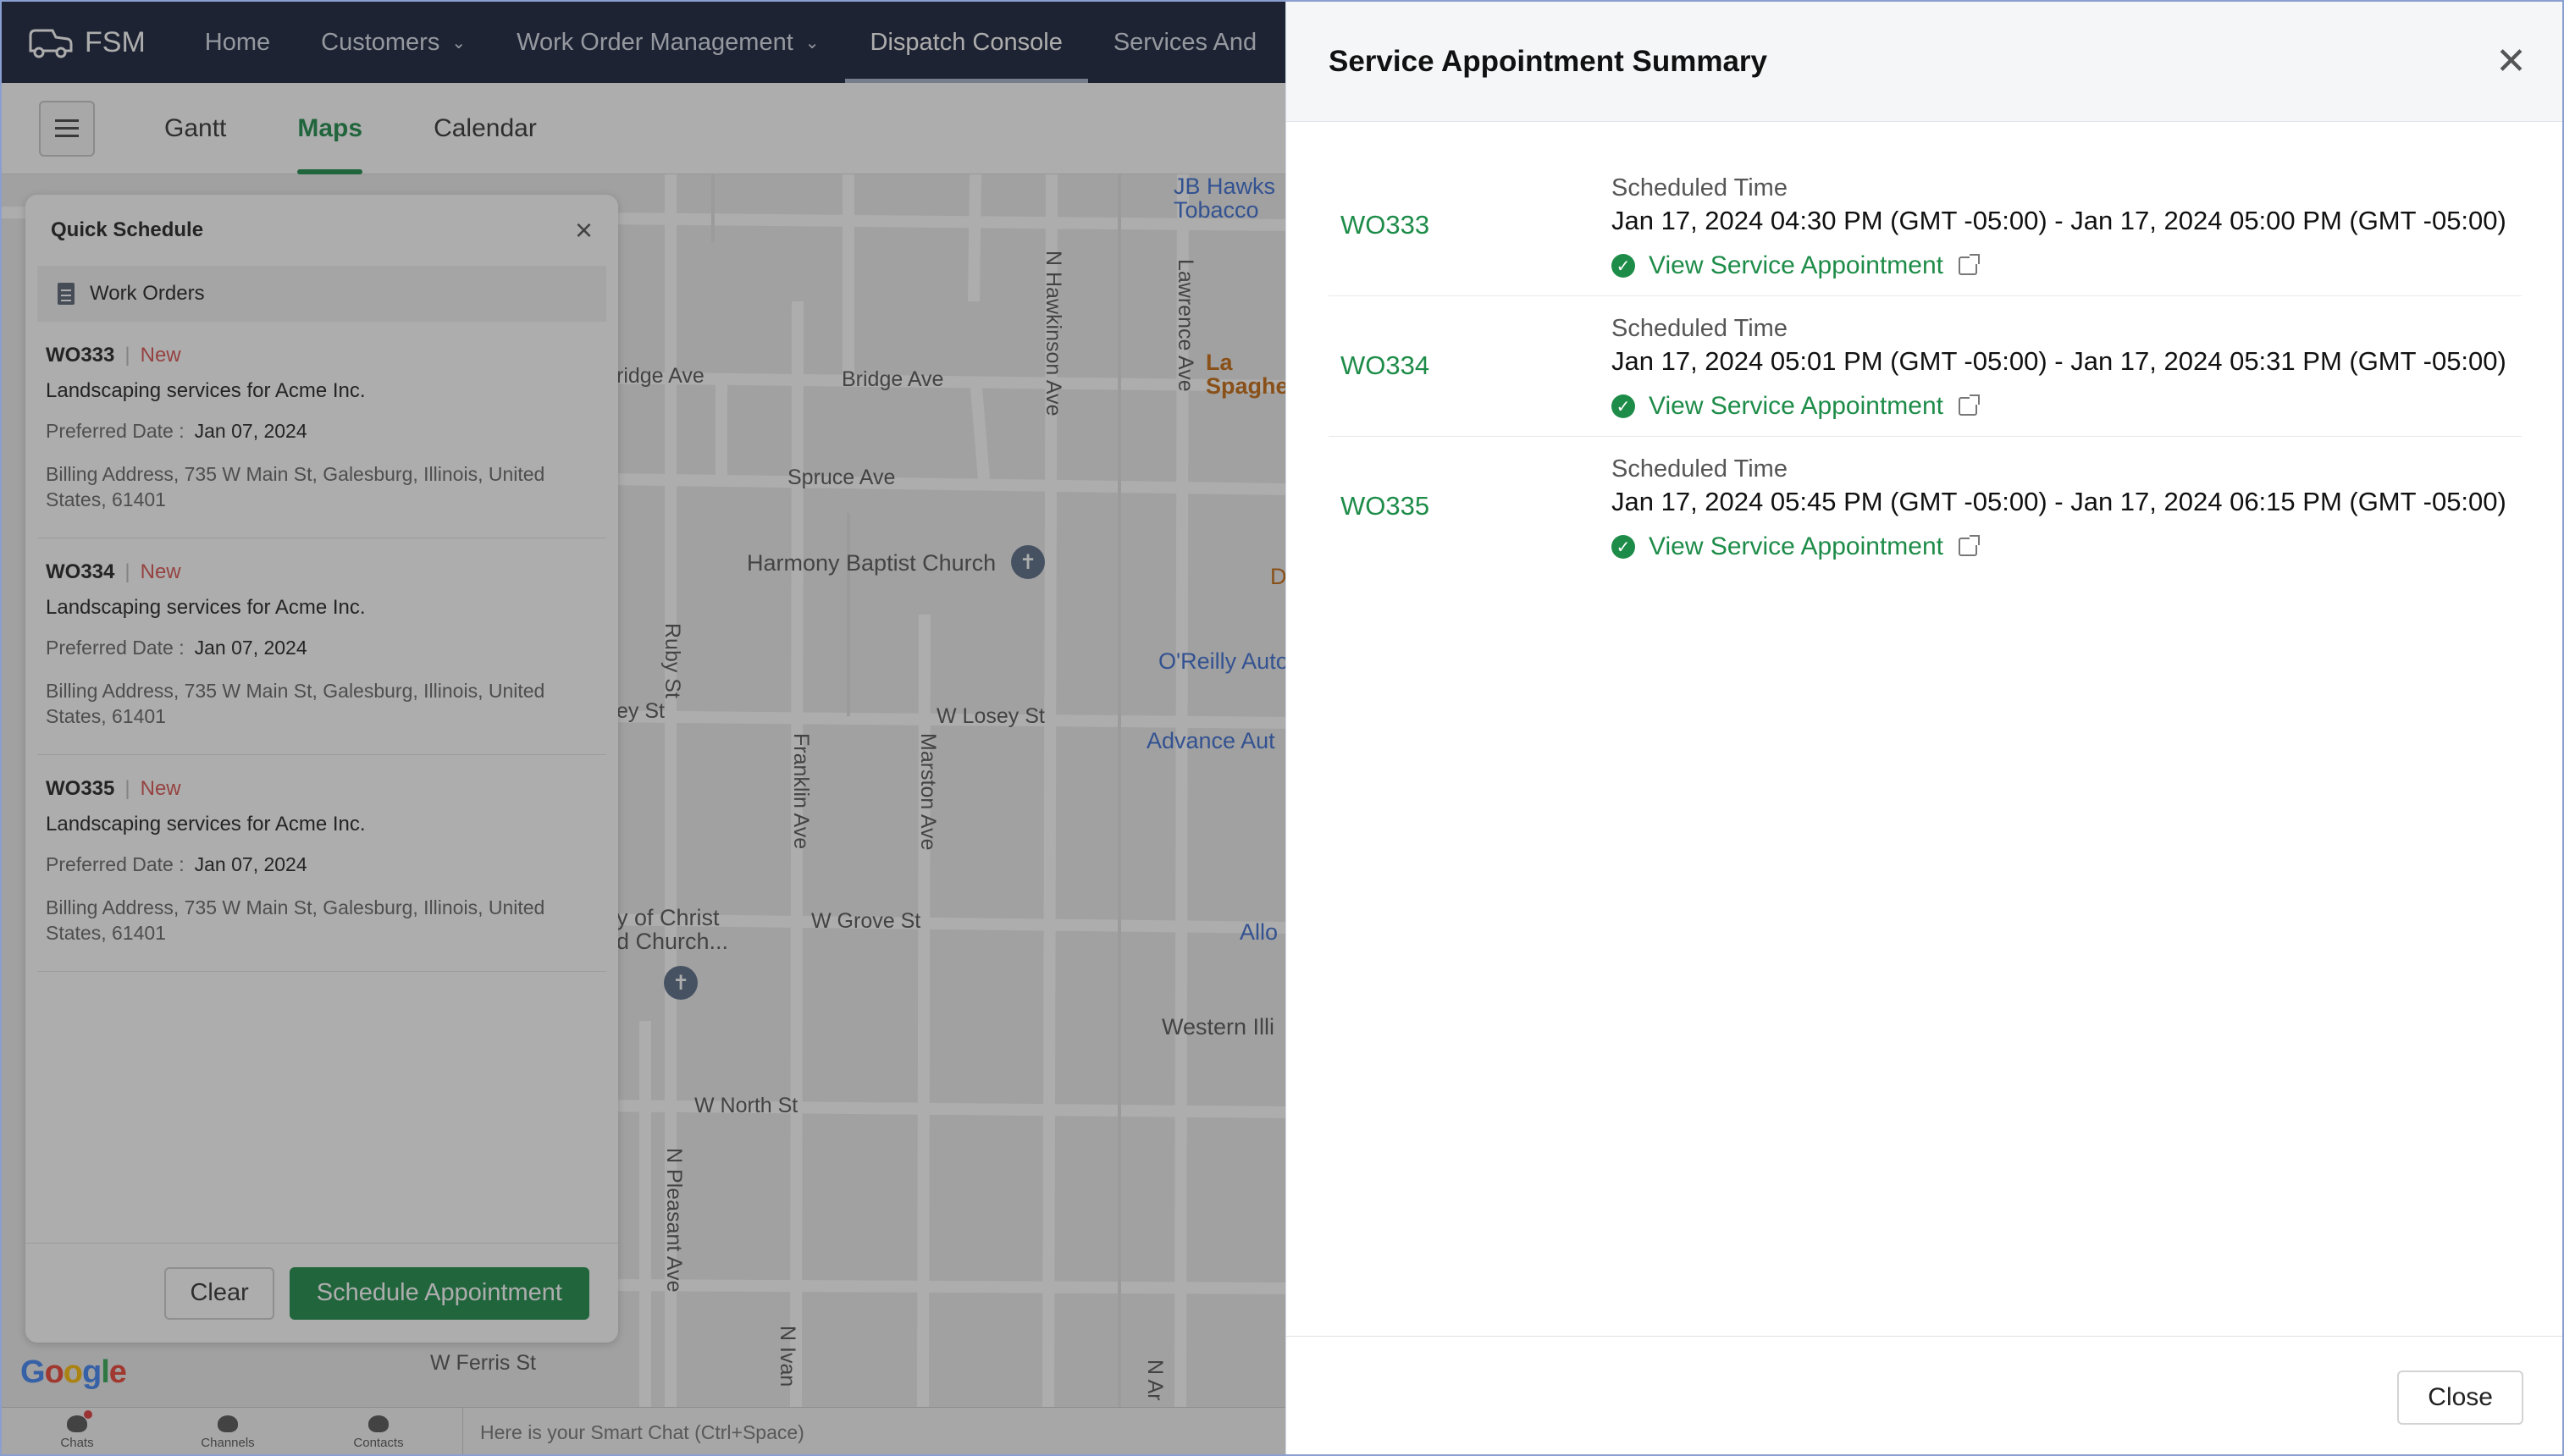 This screenshot has width=2564, height=1456. Describe the element at coordinates (2511, 62) in the screenshot. I see `close-icon: ✕` at that location.